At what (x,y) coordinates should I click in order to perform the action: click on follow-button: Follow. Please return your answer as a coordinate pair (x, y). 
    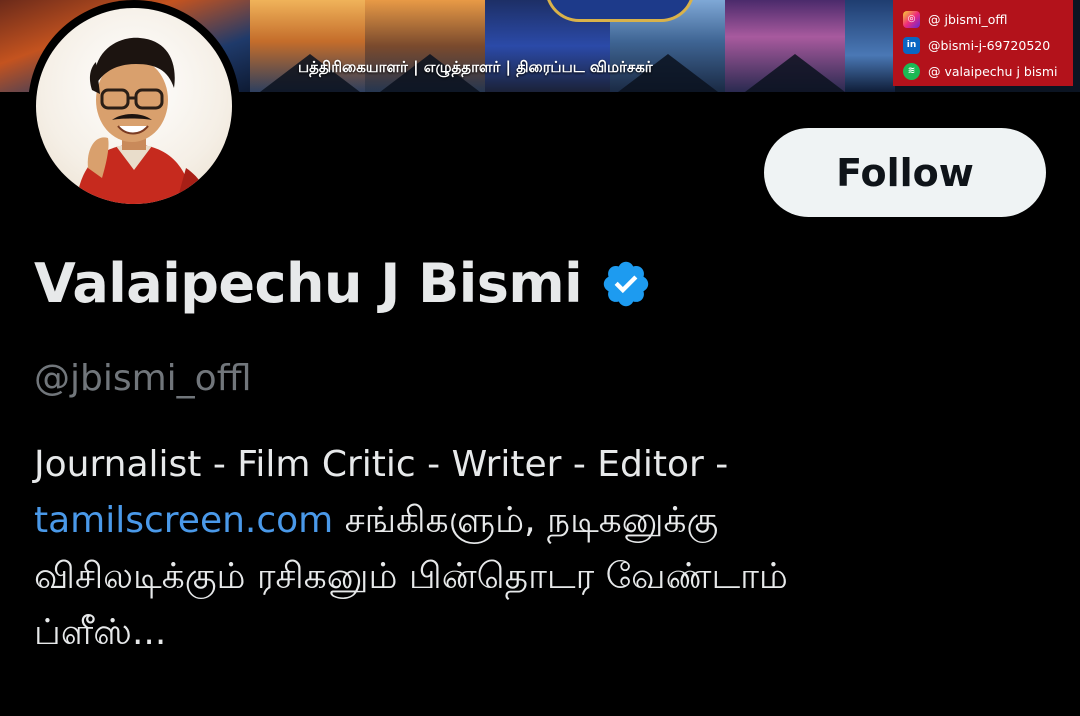
    Looking at the image, I should click on (905, 172).